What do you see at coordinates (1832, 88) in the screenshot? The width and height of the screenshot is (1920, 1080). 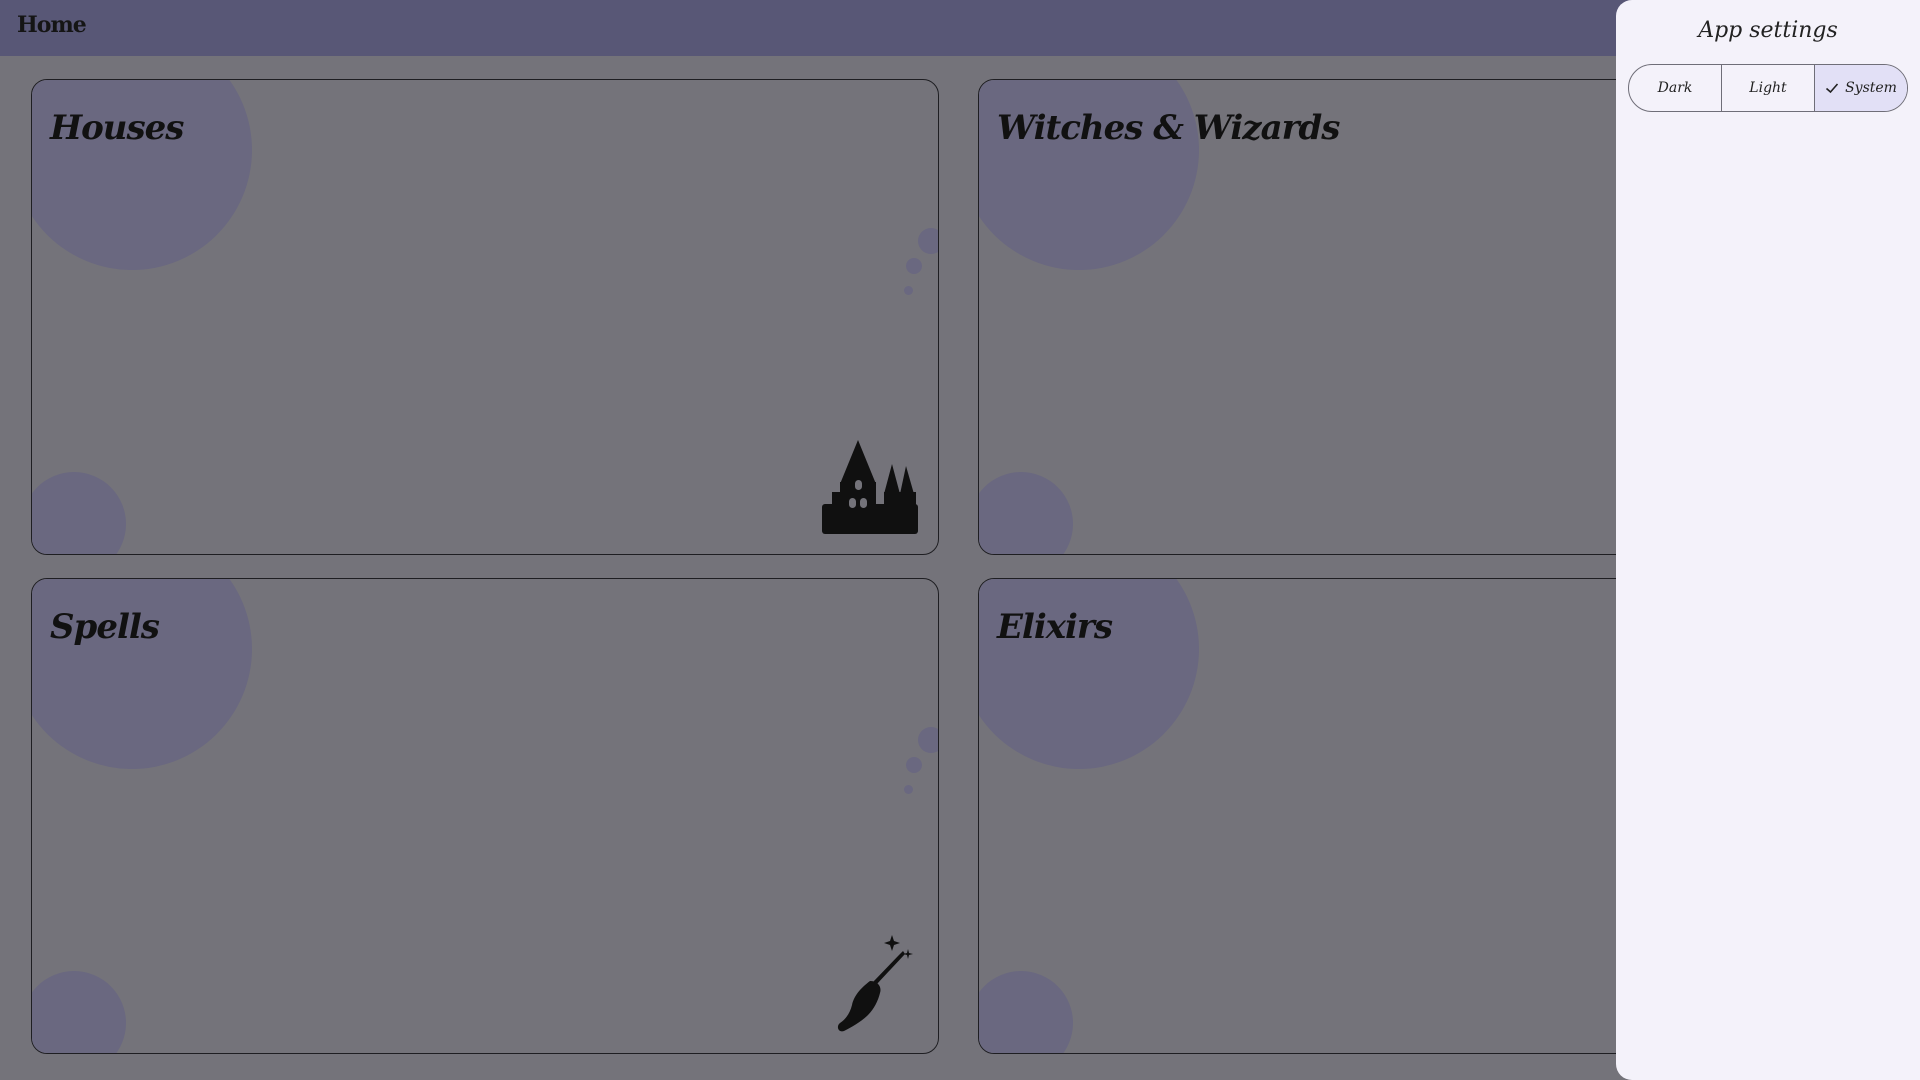 I see `checkmark-icon` at bounding box center [1832, 88].